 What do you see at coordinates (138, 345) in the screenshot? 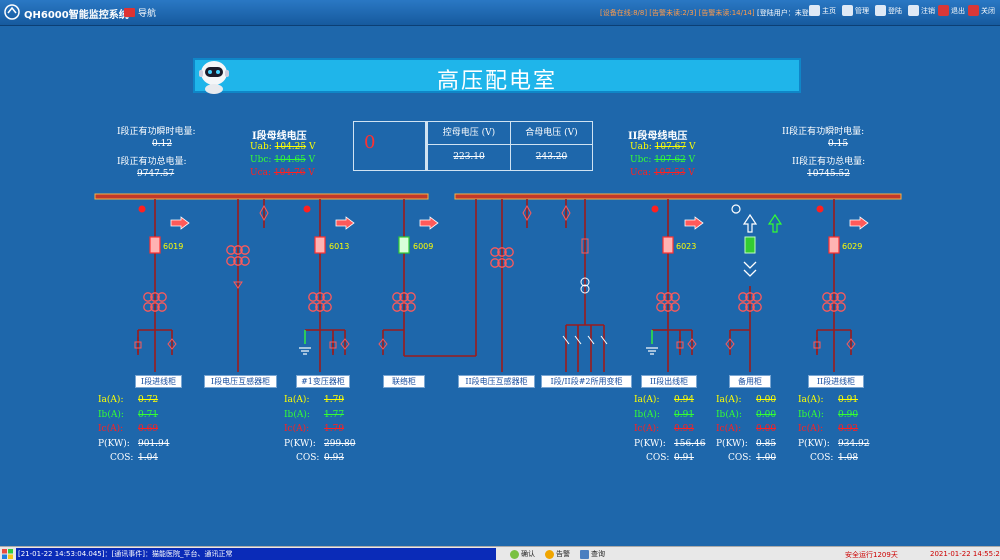
I see `feeder-1-fuse-icon` at bounding box center [138, 345].